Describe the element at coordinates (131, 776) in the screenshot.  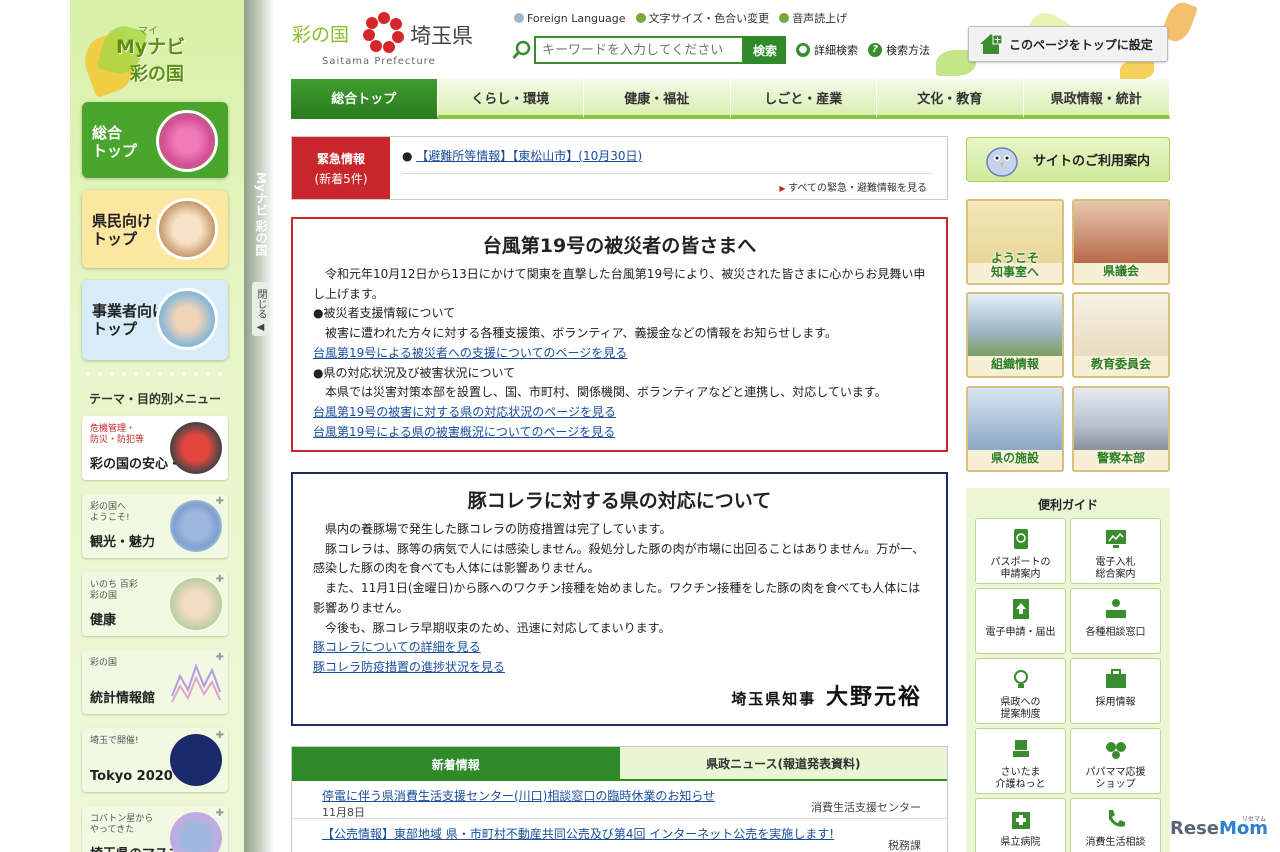
I see `theme-card-title: Tokyo 2020` at that location.